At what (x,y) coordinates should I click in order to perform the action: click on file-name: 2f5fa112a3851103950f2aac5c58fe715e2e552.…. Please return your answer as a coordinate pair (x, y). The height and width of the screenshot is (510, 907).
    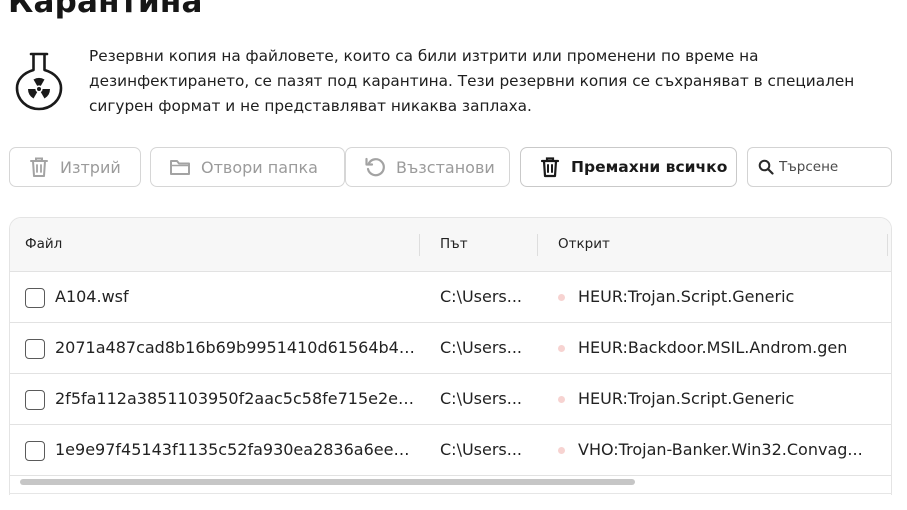
    Looking at the image, I should click on (235, 398).